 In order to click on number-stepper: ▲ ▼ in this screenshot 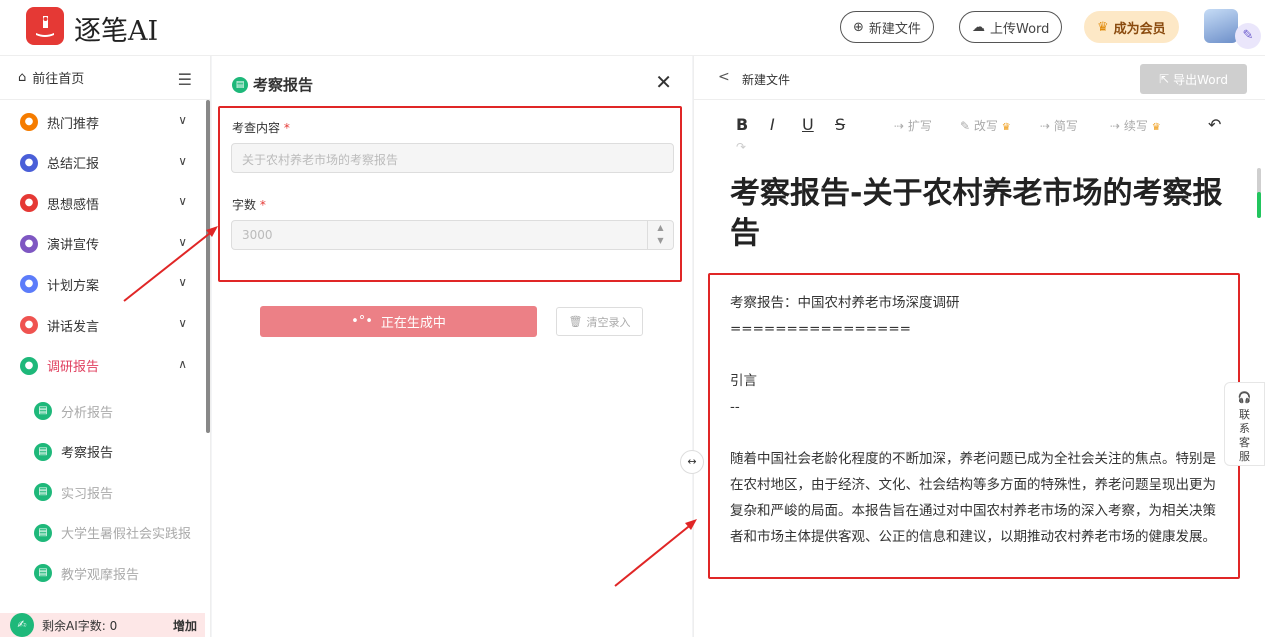, I will do `click(660, 235)`.